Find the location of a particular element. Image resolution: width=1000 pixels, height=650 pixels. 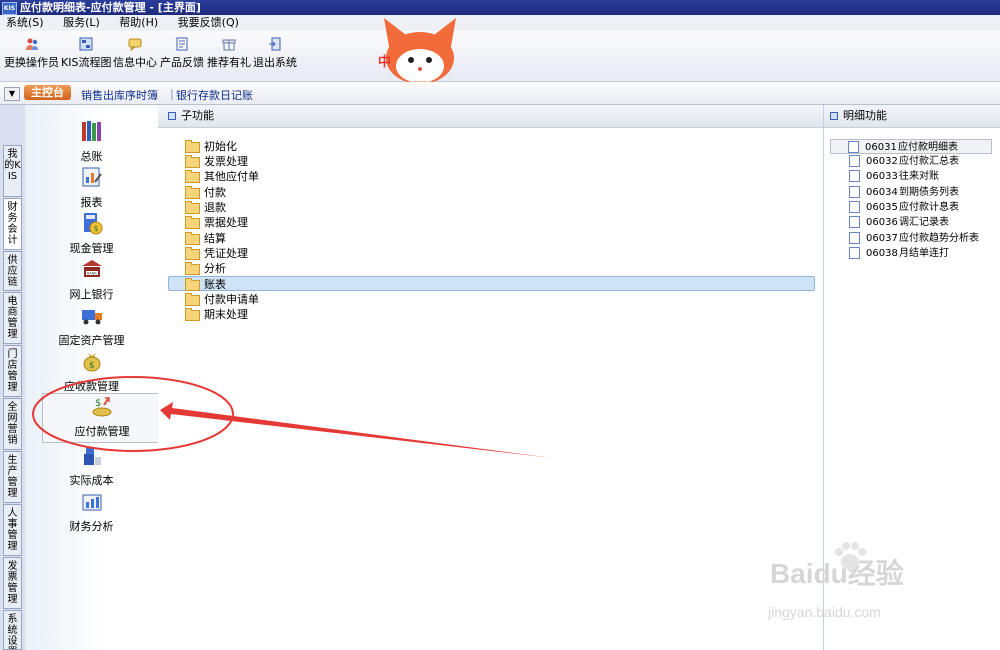

users-icon is located at coordinates (31, 44).